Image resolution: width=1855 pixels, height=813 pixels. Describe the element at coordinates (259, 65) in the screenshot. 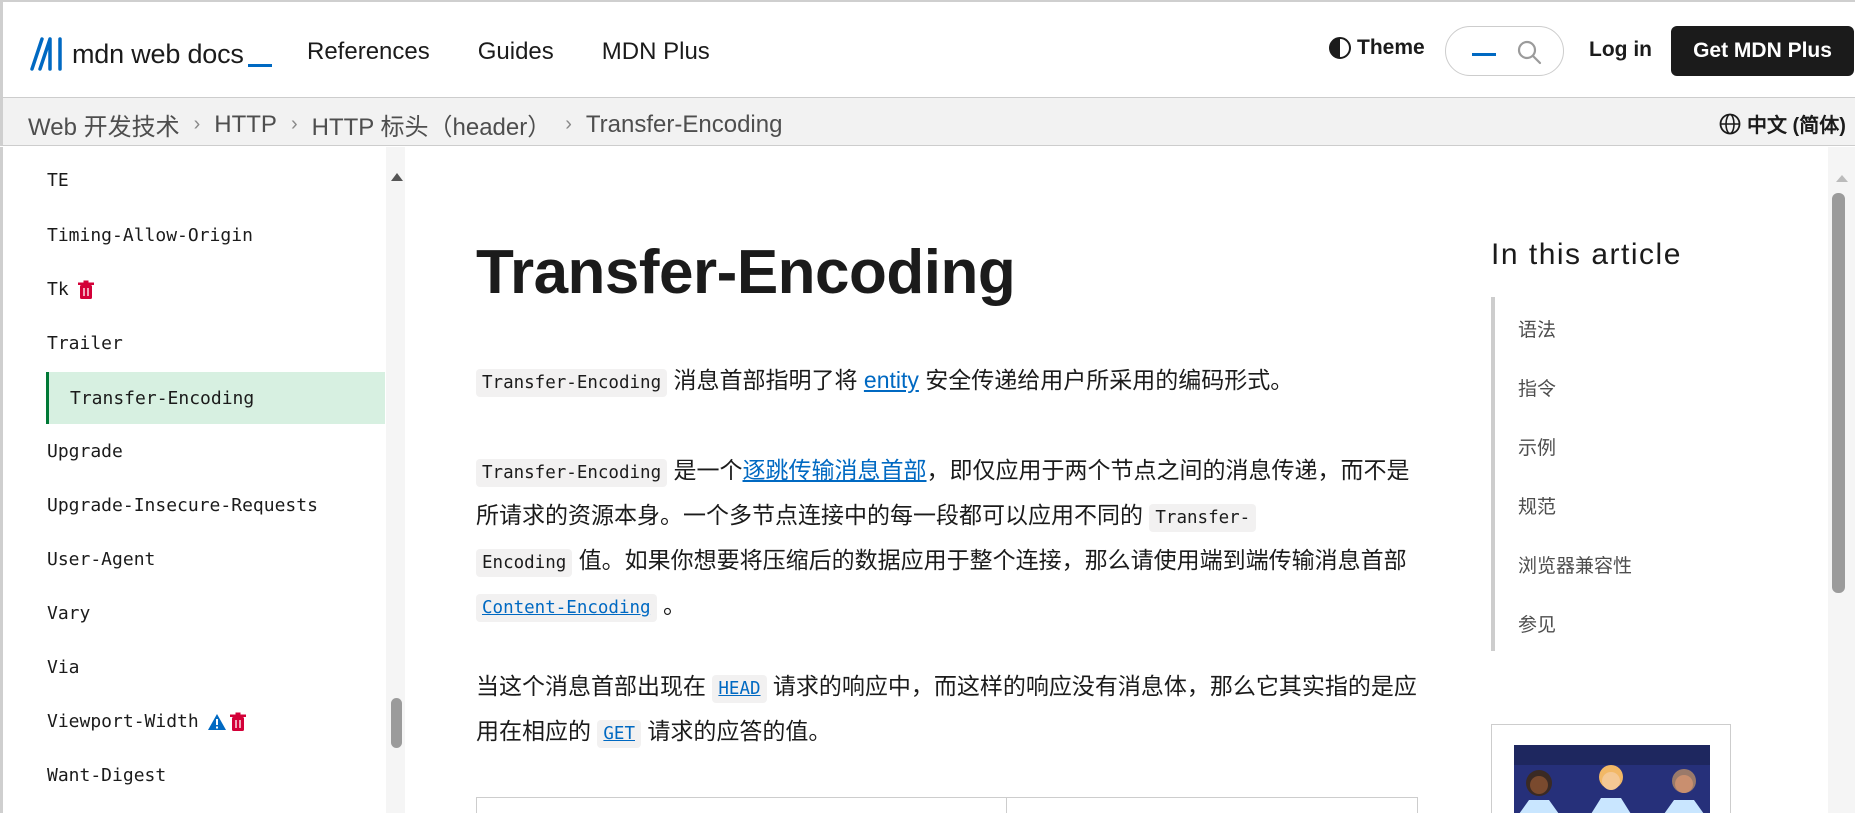

I see `logo-underscore` at that location.